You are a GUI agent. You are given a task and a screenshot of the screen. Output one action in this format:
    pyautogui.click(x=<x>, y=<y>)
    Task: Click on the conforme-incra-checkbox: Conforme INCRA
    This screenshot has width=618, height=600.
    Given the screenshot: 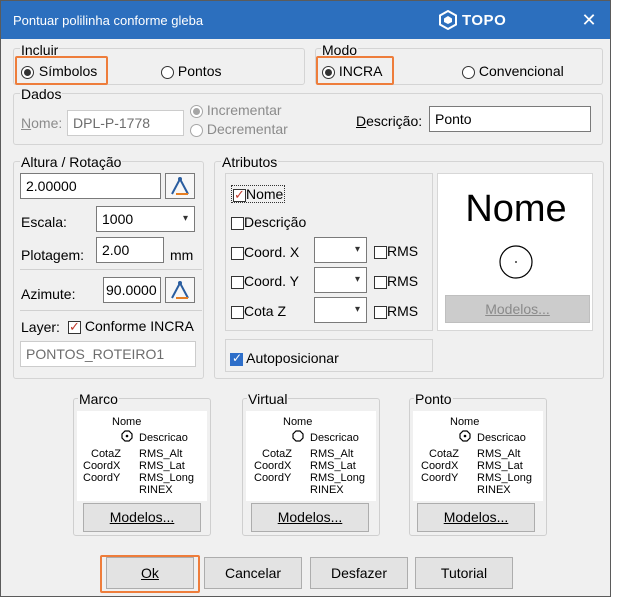 What is the action you would take?
    pyautogui.click(x=131, y=326)
    